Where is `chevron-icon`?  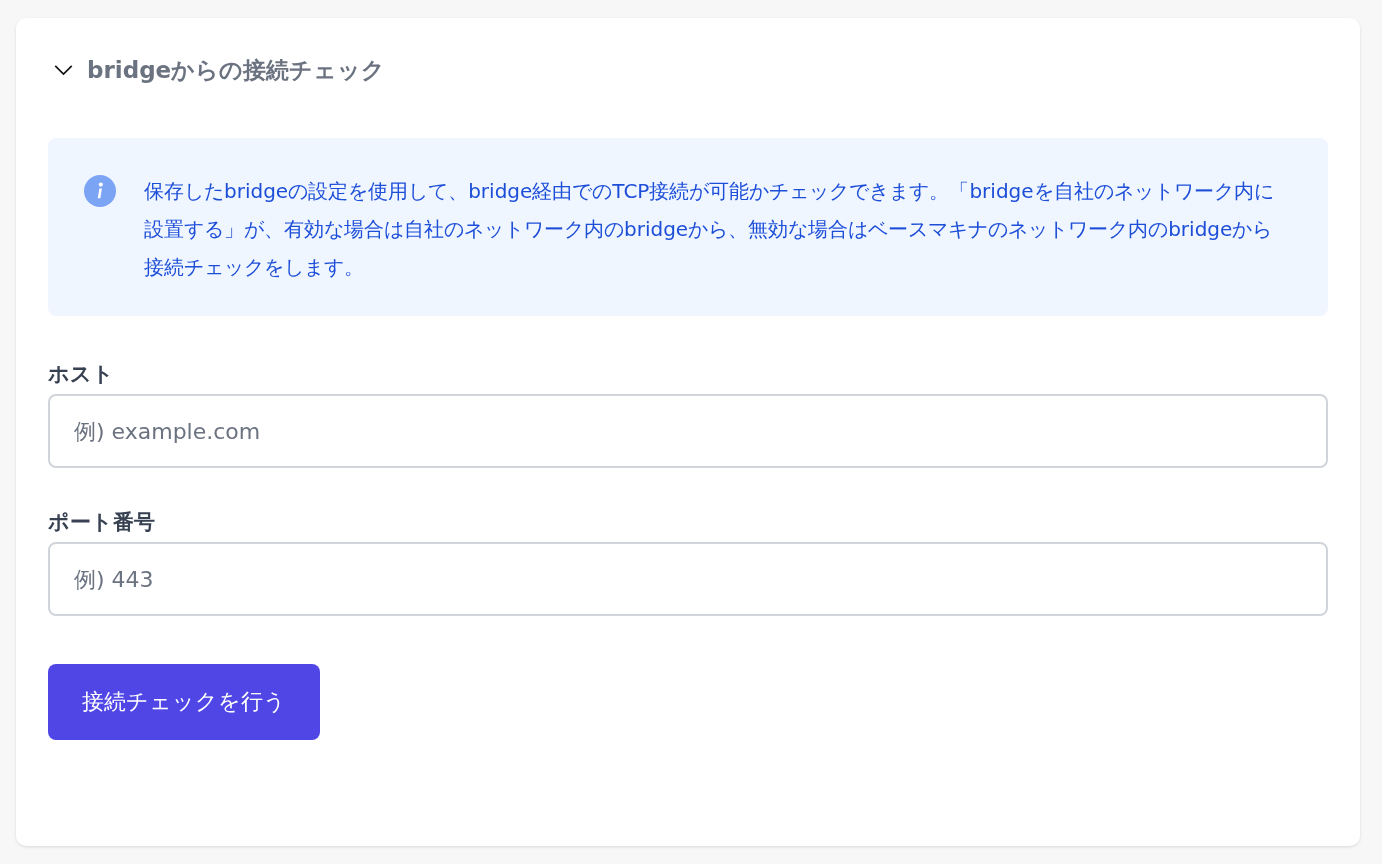
chevron-icon is located at coordinates (63, 70).